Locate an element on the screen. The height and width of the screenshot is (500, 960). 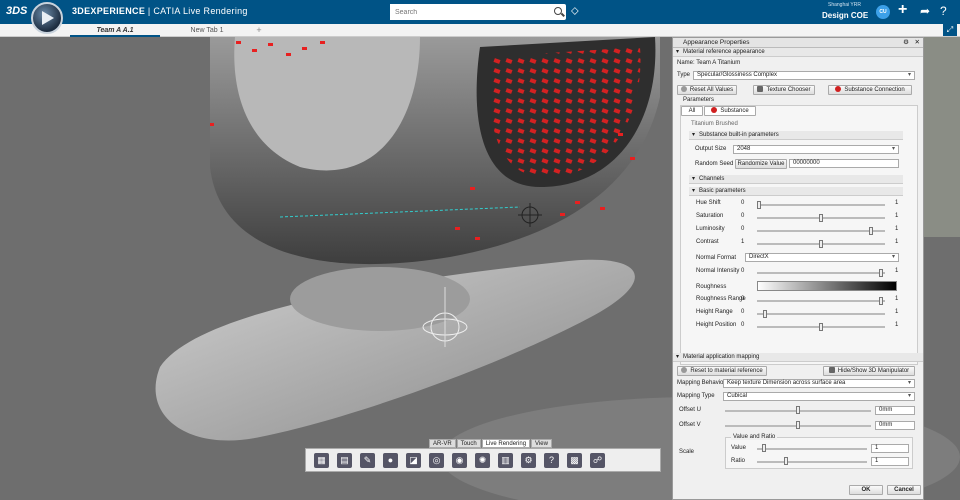
ok-button: OK is located at coordinates (866, 490).